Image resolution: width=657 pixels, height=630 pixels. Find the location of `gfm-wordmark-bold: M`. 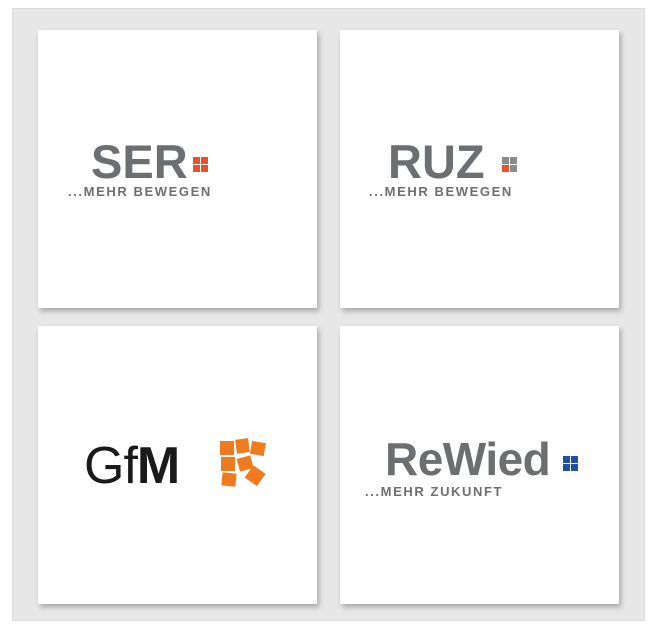

gfm-wordmark-bold: M is located at coordinates (158, 466).